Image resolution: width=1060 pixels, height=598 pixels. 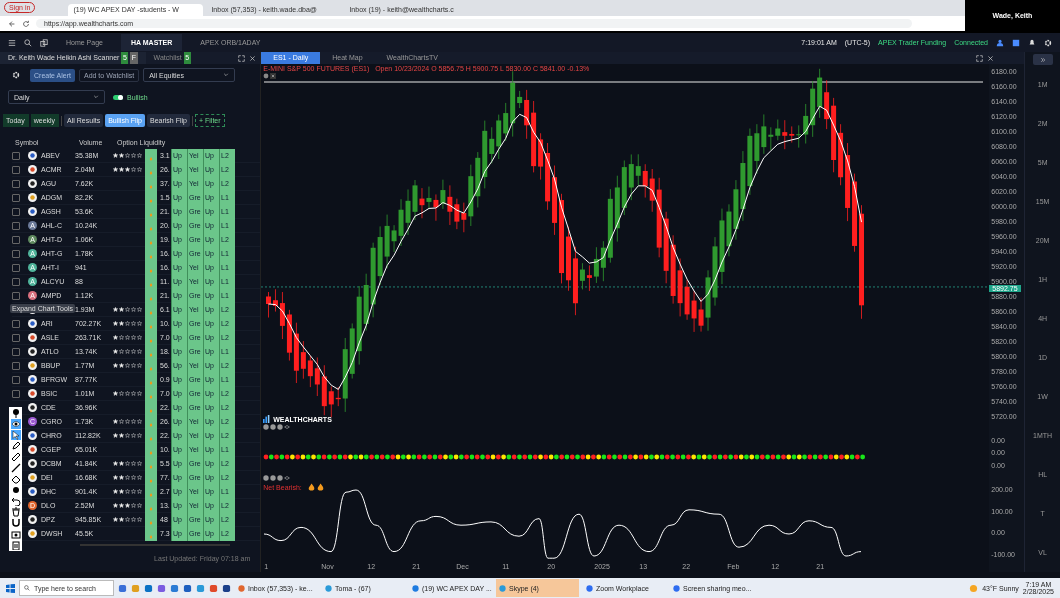 I want to click on menu-icon, so click(x=12, y=42).